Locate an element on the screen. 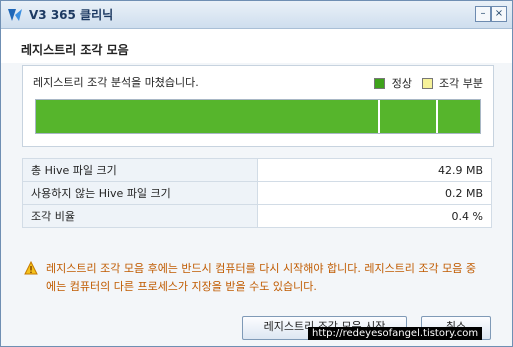  table-row: 조각 비율 0.4 % is located at coordinates (257, 216).